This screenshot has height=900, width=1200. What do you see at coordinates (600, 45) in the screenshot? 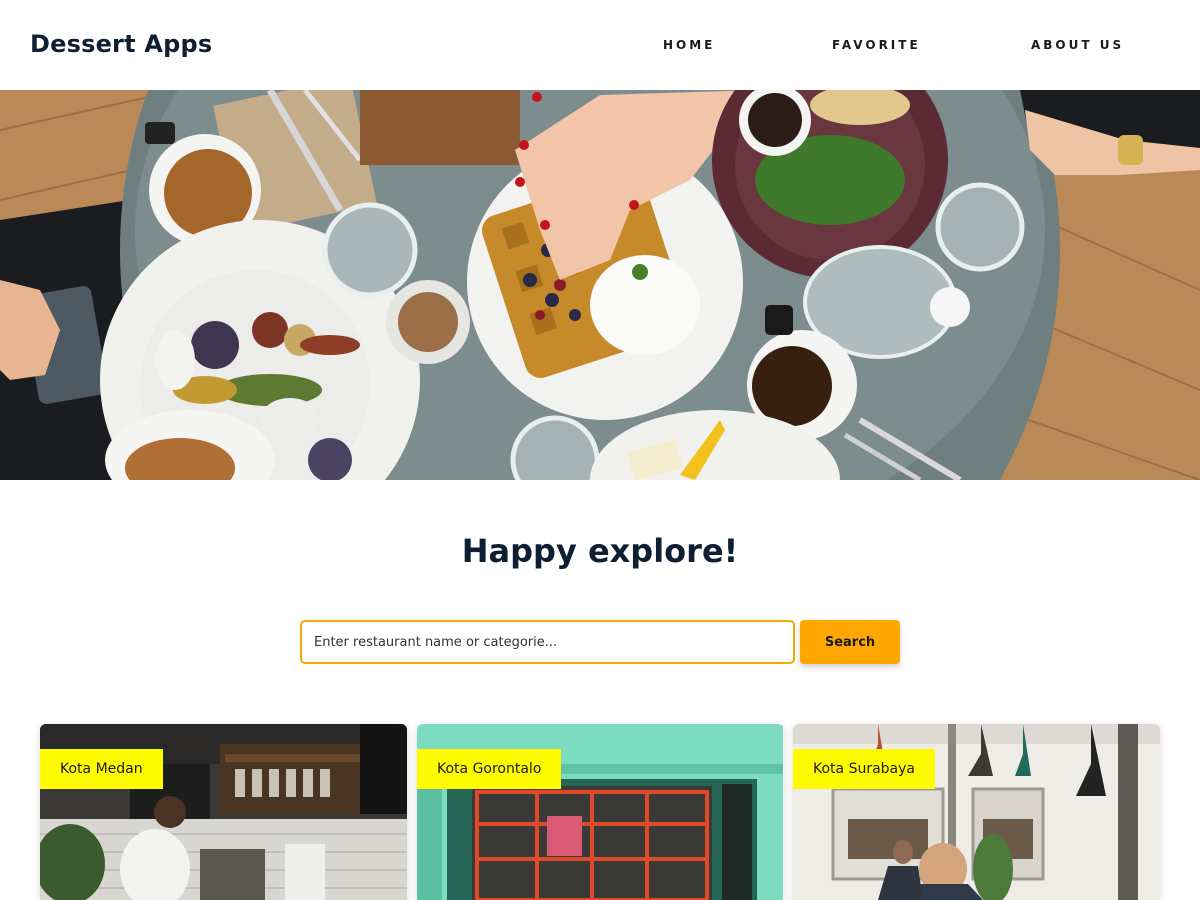
I see `site-header: Dessert Apps HOME FAVORITE ABOUT US` at bounding box center [600, 45].